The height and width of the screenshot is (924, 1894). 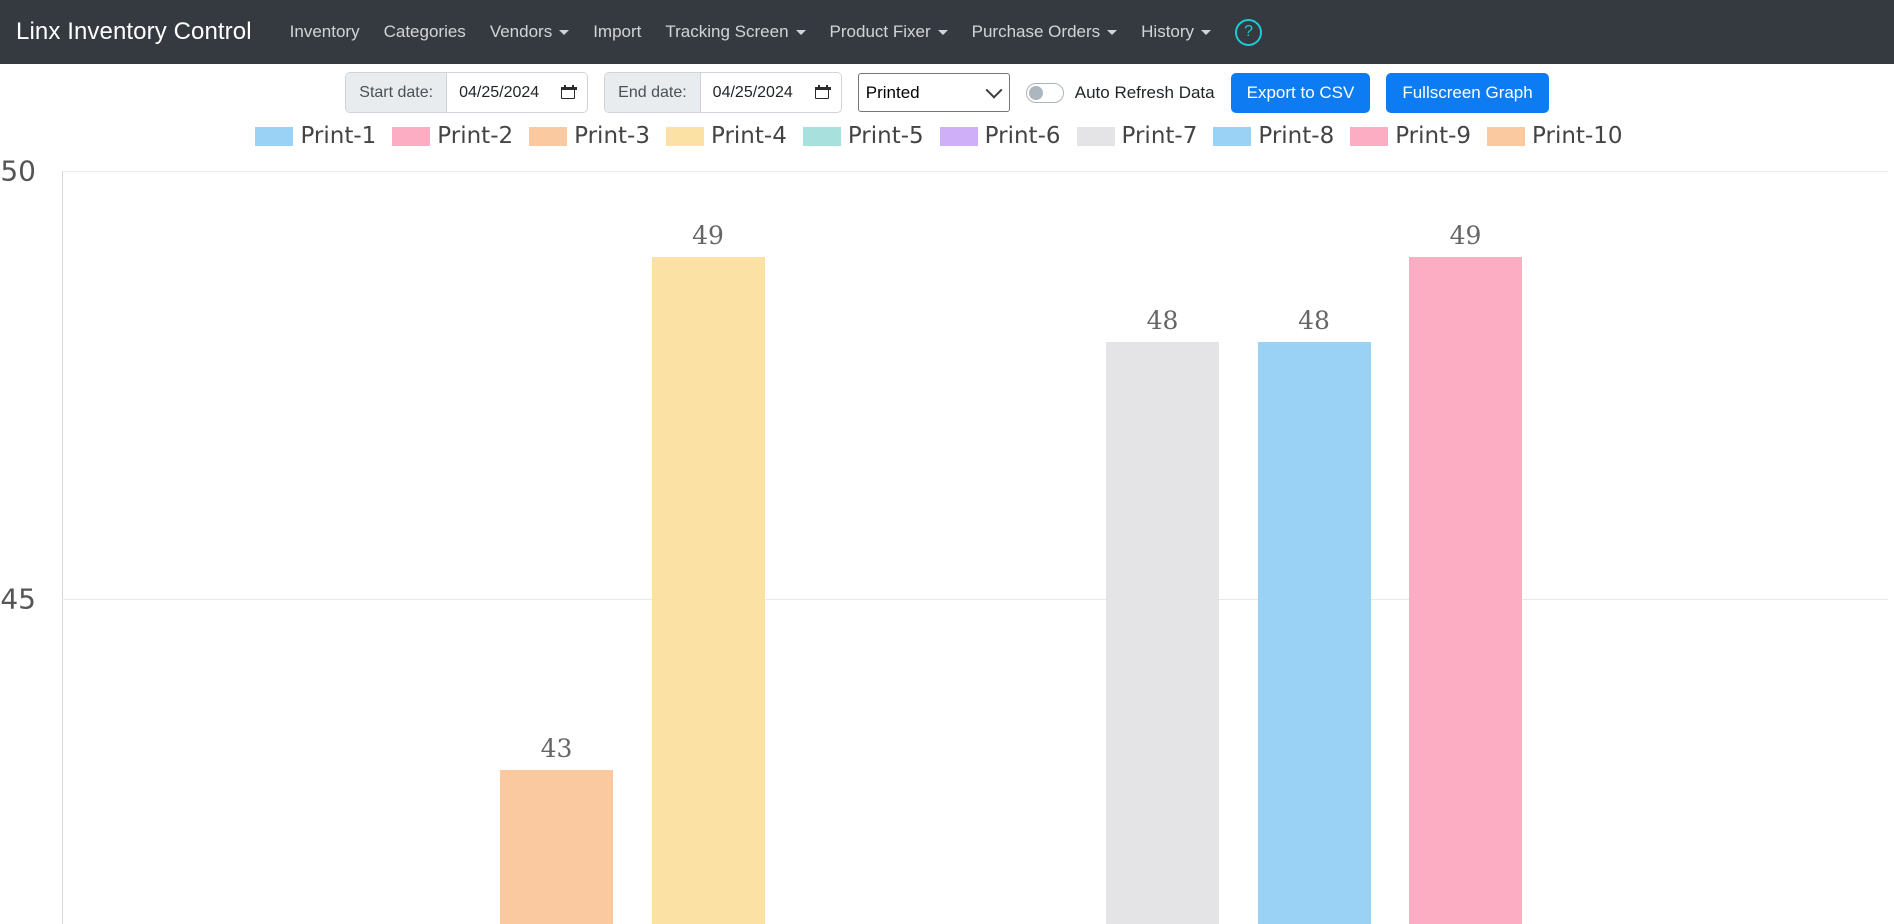 What do you see at coordinates (892, 92) in the screenshot?
I see `print-type-select-value: Printed` at bounding box center [892, 92].